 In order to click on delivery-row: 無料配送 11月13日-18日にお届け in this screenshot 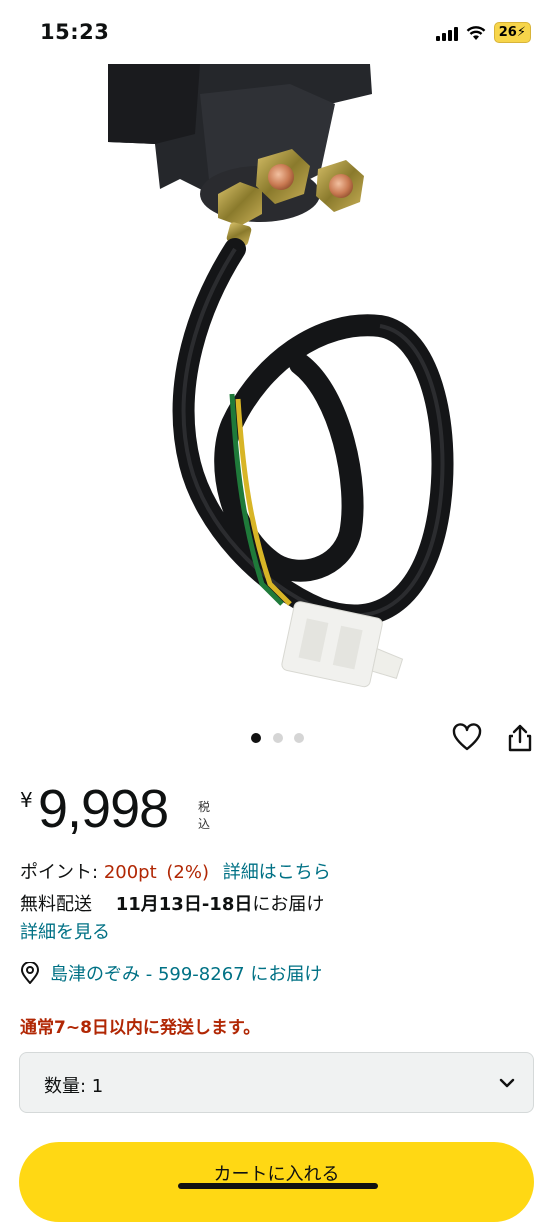, I will do `click(172, 903)`.